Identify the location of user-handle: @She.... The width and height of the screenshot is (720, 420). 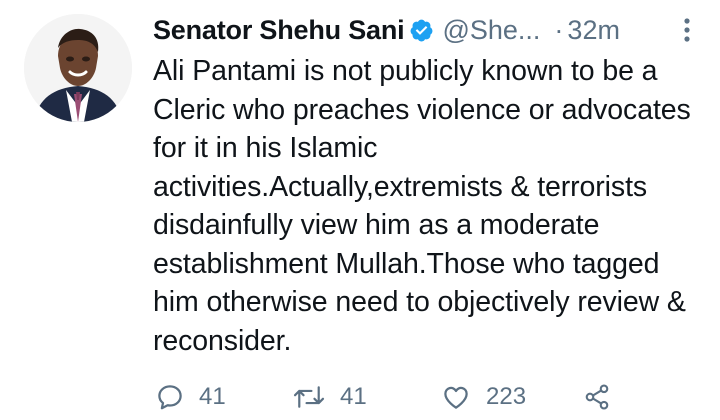
(491, 30).